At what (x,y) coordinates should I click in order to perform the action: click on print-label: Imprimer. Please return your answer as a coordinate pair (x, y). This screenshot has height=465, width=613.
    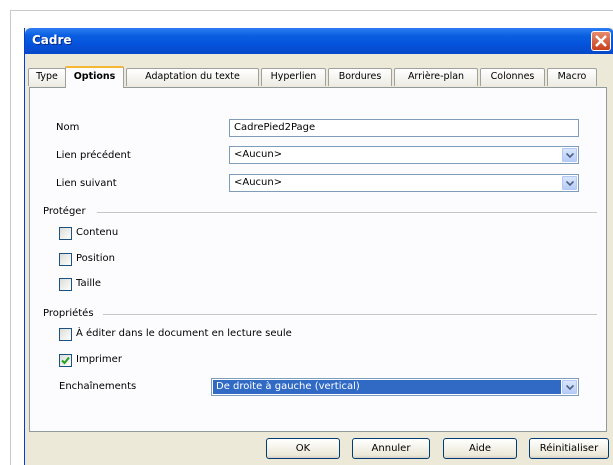
    Looking at the image, I should click on (99, 359).